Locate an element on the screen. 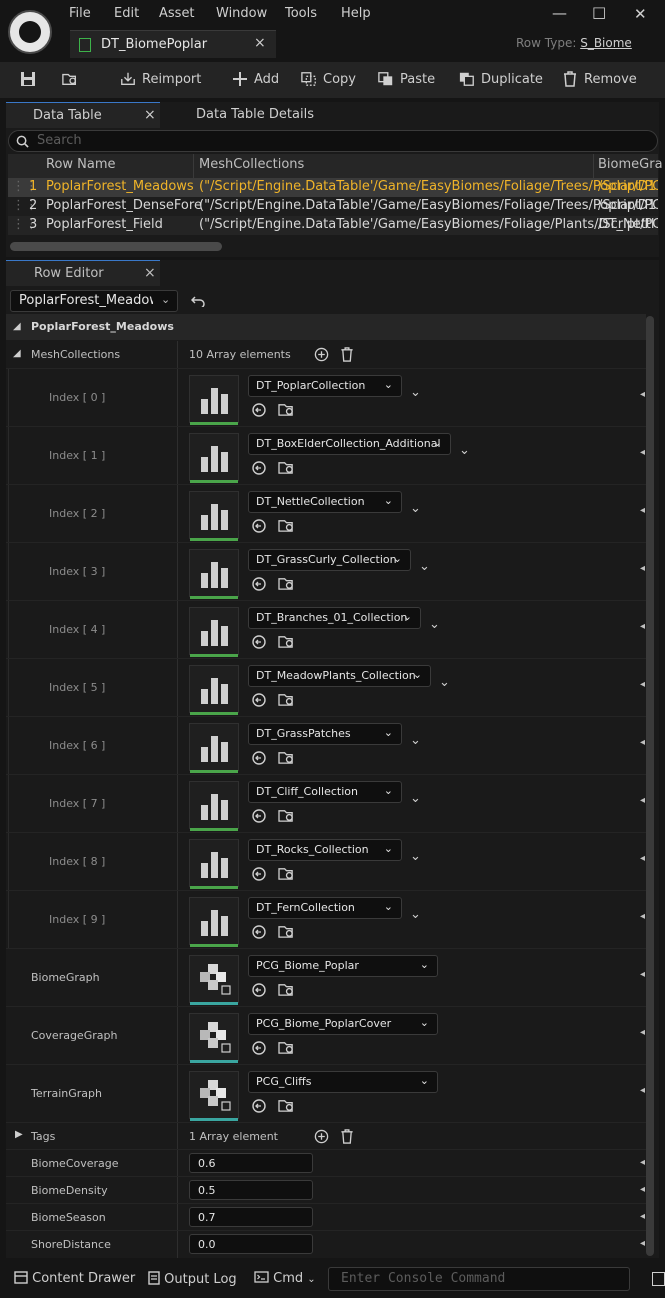 Image resolution: width=665 pixels, height=1298 pixels. number-input: 0.7 is located at coordinates (251, 1217).